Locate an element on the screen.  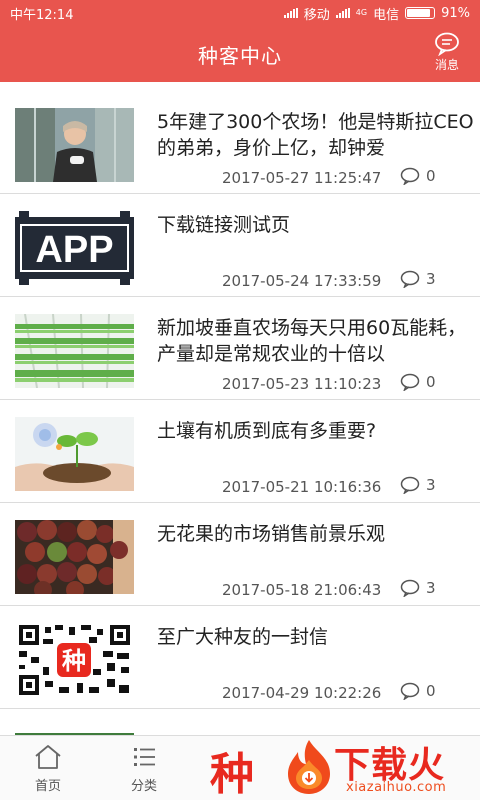
list-icon is located at coordinates (144, 757).